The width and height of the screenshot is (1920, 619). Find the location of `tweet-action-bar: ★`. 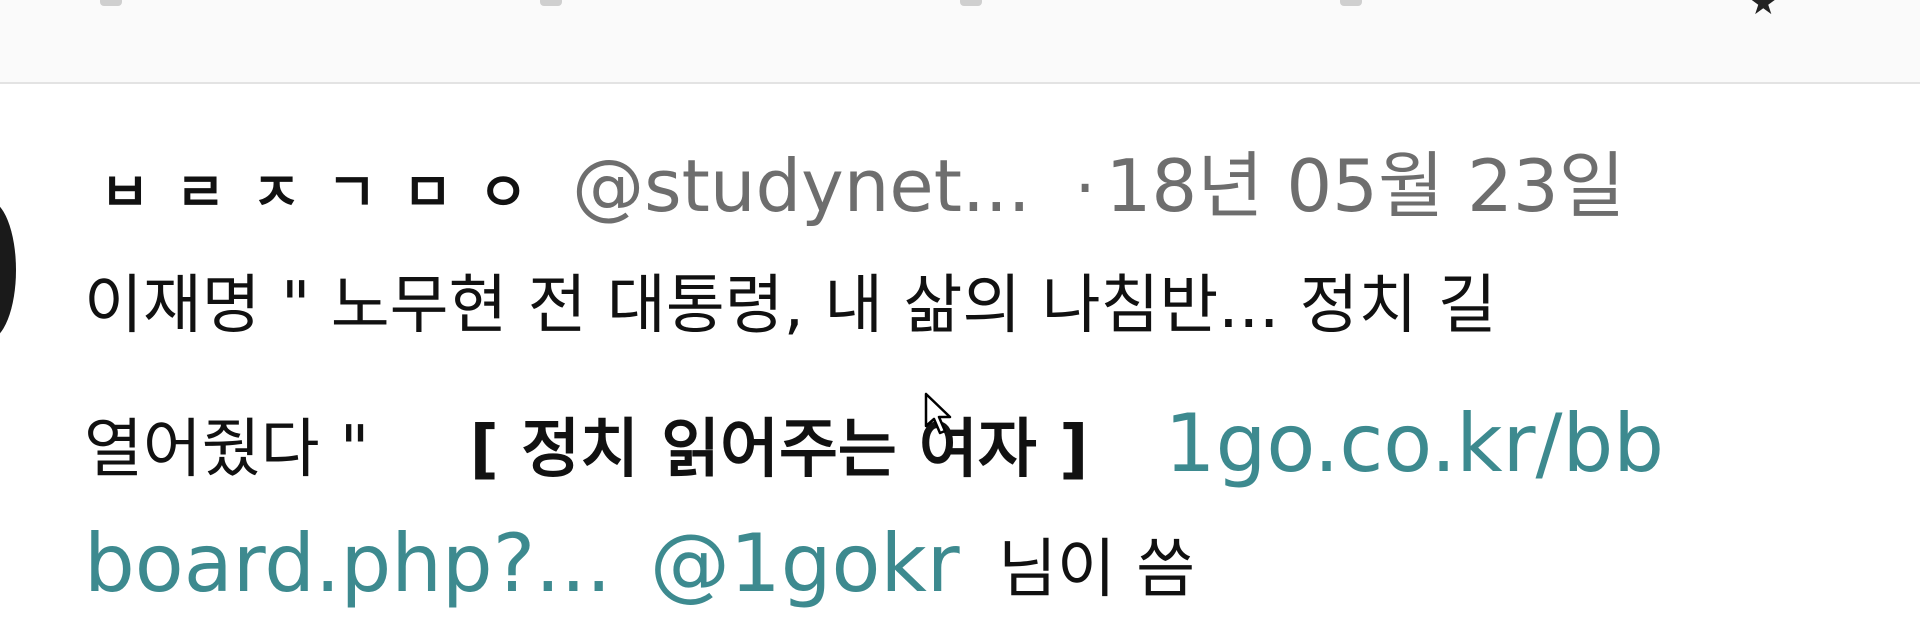

tweet-action-bar: ★ is located at coordinates (960, 41).